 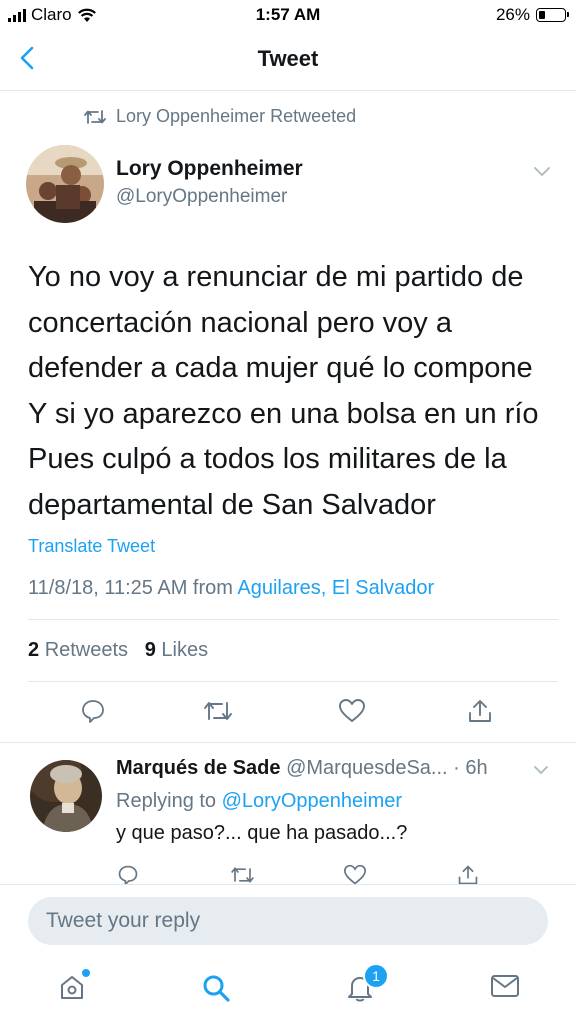 What do you see at coordinates (166, 801) in the screenshot?
I see `replying-to-label: Replying to` at bounding box center [166, 801].